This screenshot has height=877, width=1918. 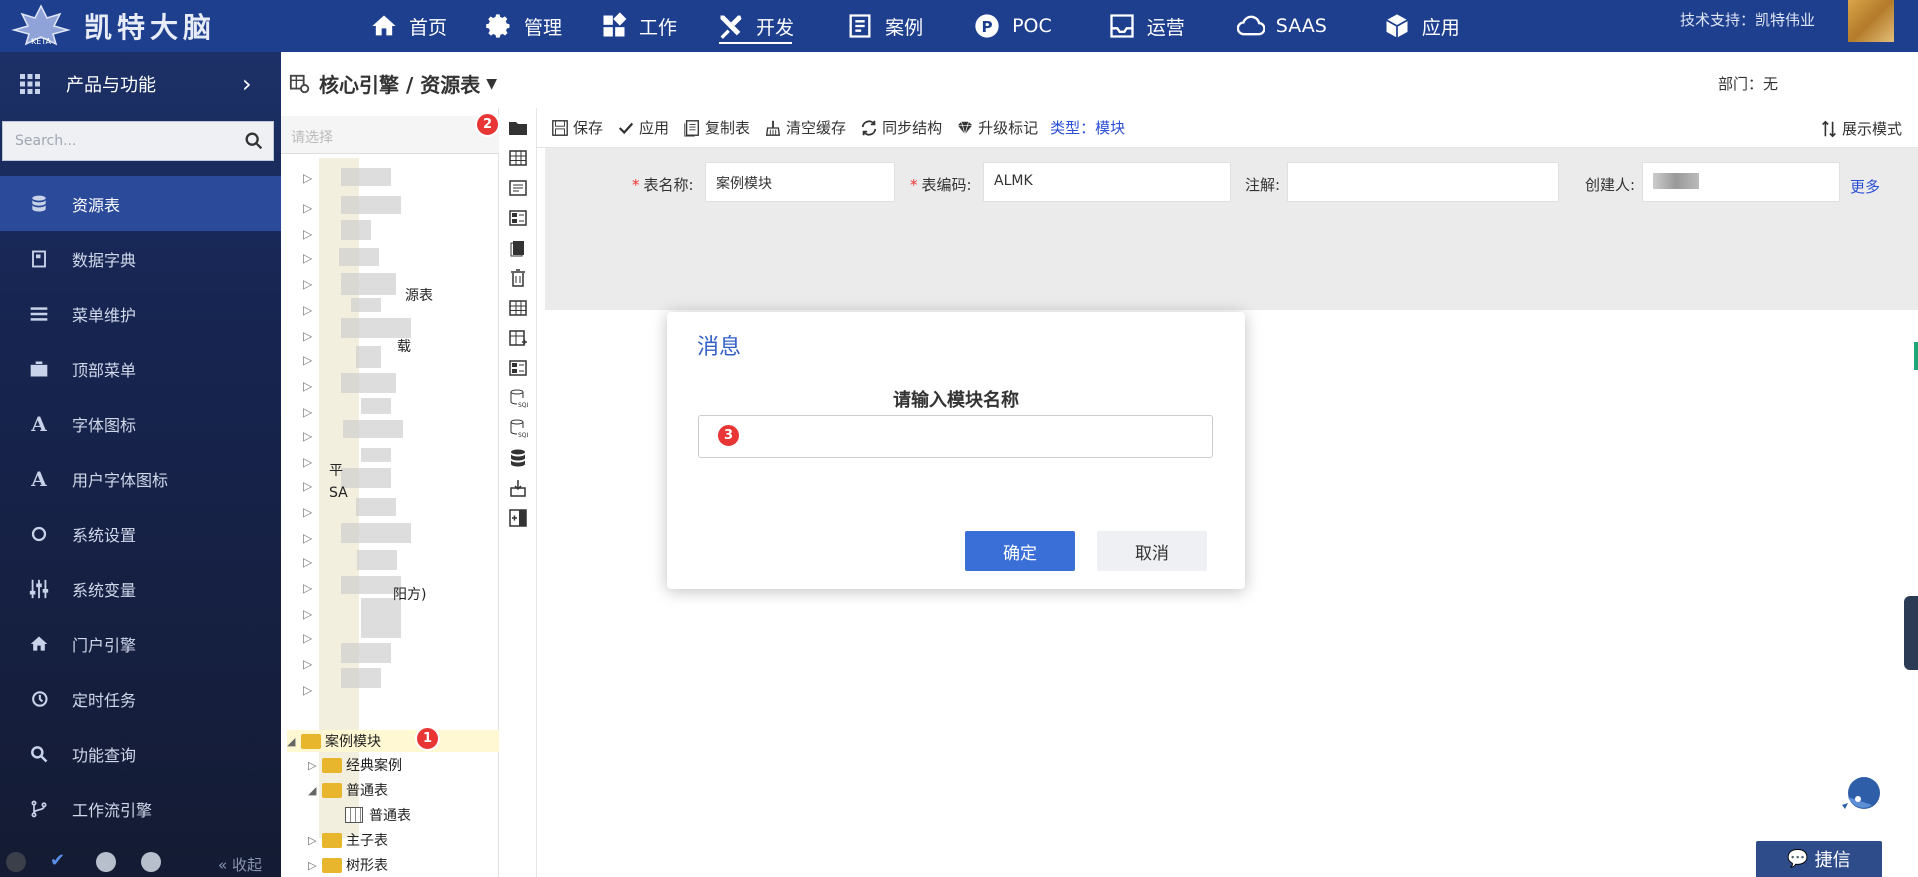 What do you see at coordinates (638, 26) in the screenshot?
I see `nav-work: 工作` at bounding box center [638, 26].